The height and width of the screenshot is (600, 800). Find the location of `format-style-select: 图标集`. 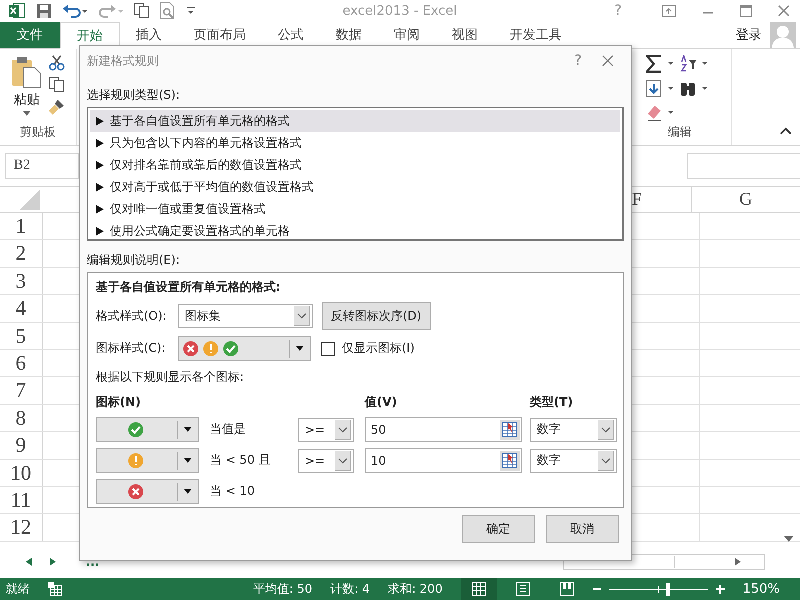

format-style-select: 图标集 is located at coordinates (245, 316).